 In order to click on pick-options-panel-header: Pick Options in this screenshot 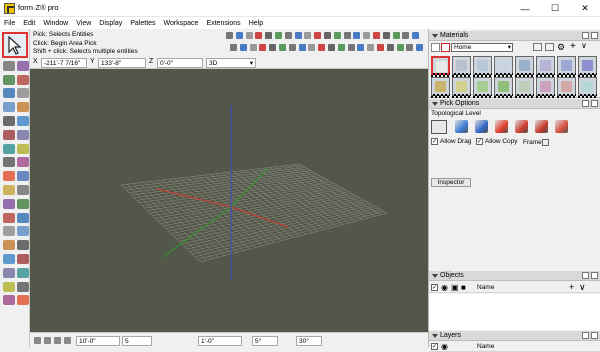, I will do `click(514, 104)`.